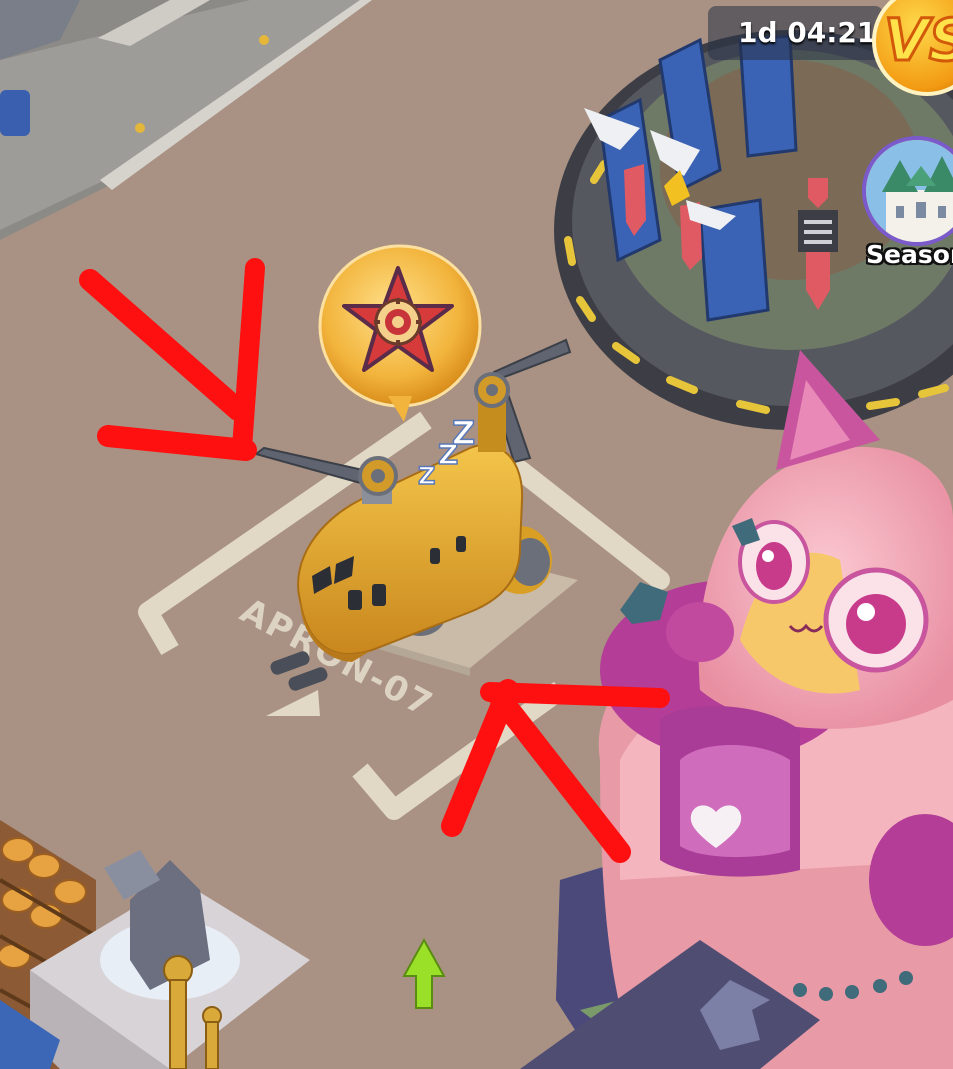 The width and height of the screenshot is (953, 1069). I want to click on vs-icon: VS, so click(918, 40).